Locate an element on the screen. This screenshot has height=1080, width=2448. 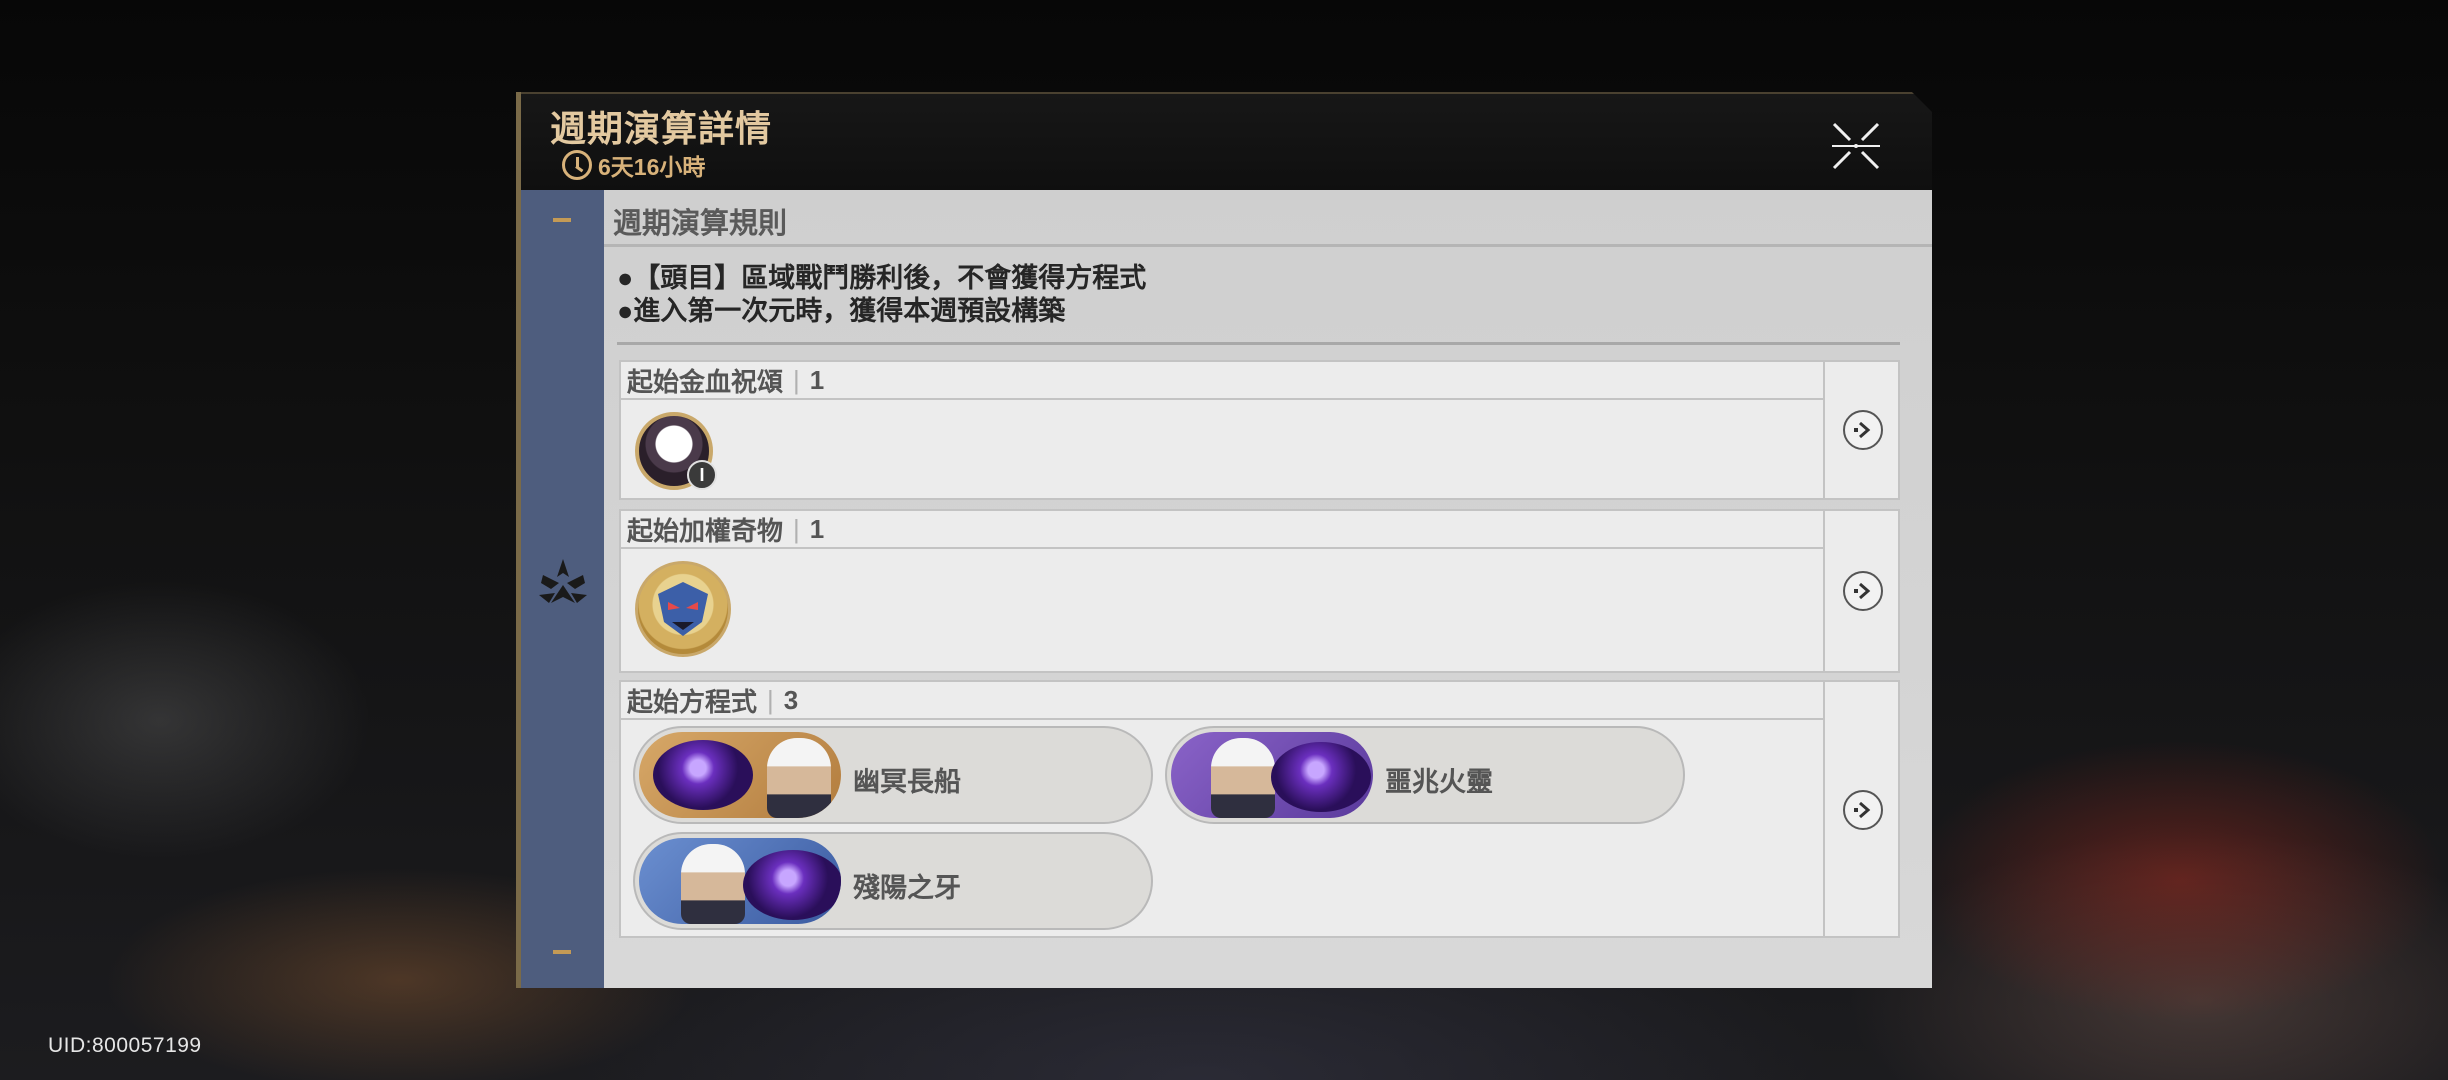
equation-header: 起始方程式 | 3 is located at coordinates (1222, 701).